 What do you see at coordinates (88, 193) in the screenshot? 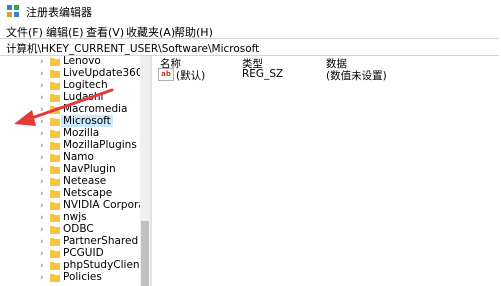
I see `tree-item-label: Netscape` at bounding box center [88, 193].